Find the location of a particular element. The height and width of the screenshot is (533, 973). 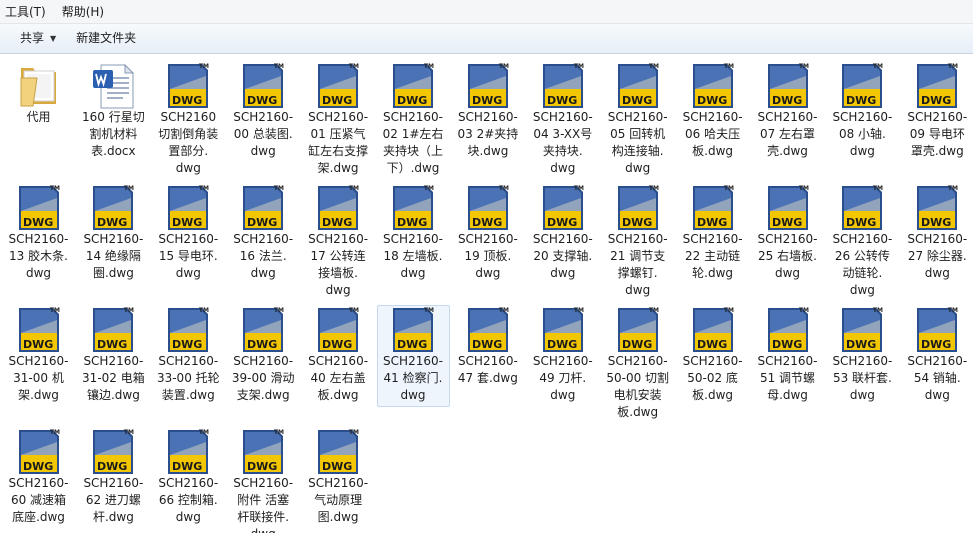

file-item: TM DWG SCH2160- 66 控制箱. dwg is located at coordinates (188, 477).